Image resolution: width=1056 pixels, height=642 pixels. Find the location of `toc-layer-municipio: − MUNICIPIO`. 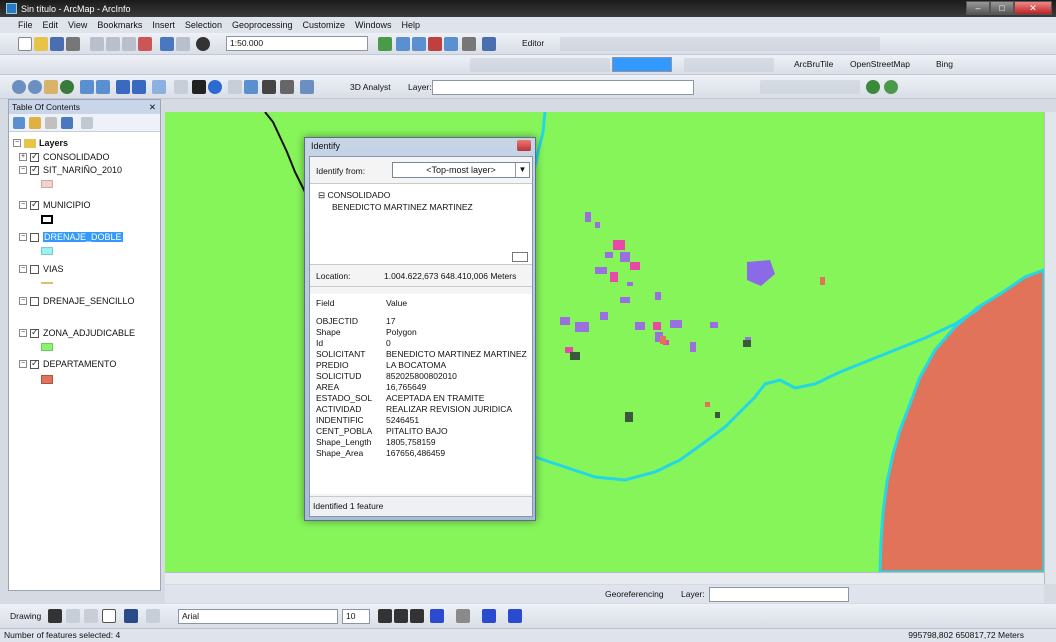

toc-layer-municipio: − MUNICIPIO is located at coordinates (55, 204).